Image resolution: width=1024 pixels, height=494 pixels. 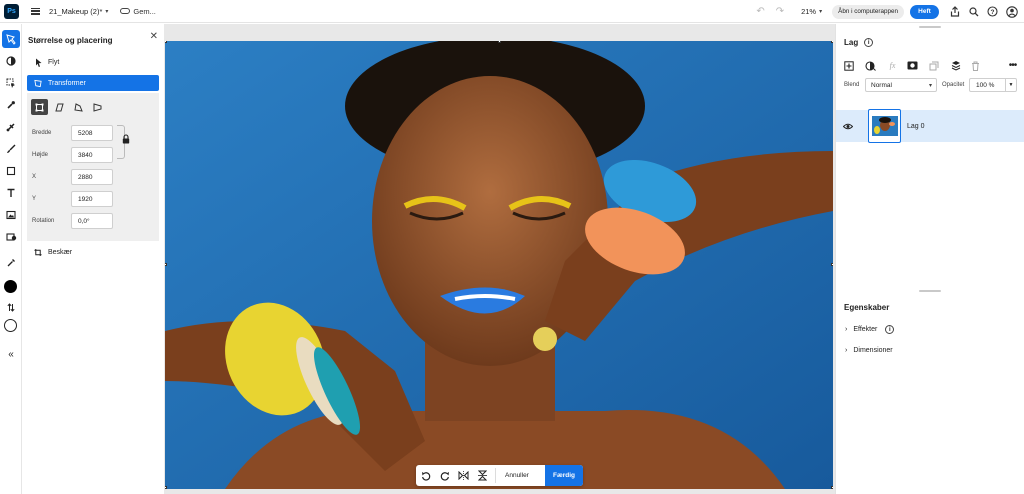 I want to click on blend-mode-select: Normal ▾, so click(x=901, y=85).